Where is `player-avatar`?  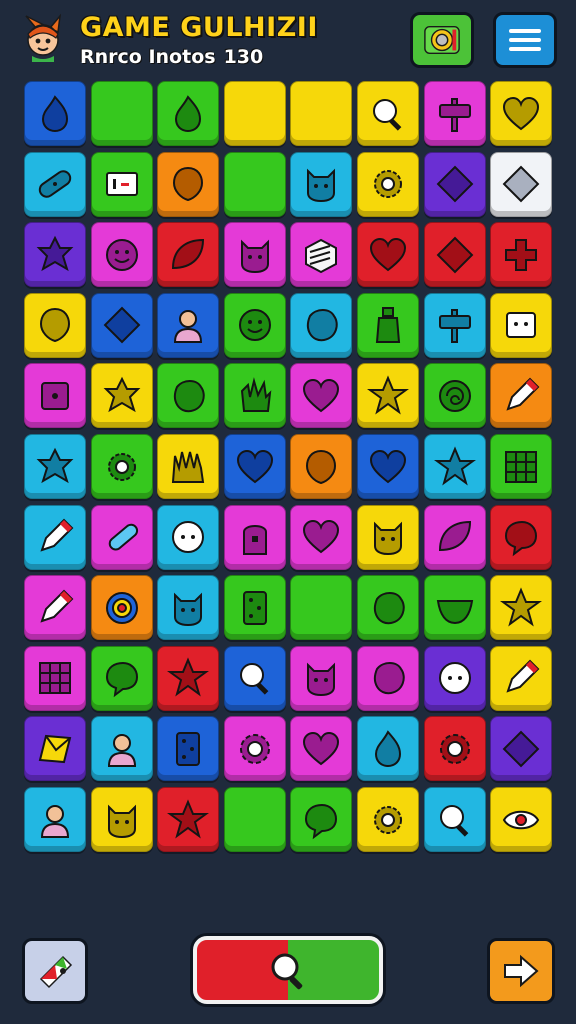
player-avatar is located at coordinates (43, 37).